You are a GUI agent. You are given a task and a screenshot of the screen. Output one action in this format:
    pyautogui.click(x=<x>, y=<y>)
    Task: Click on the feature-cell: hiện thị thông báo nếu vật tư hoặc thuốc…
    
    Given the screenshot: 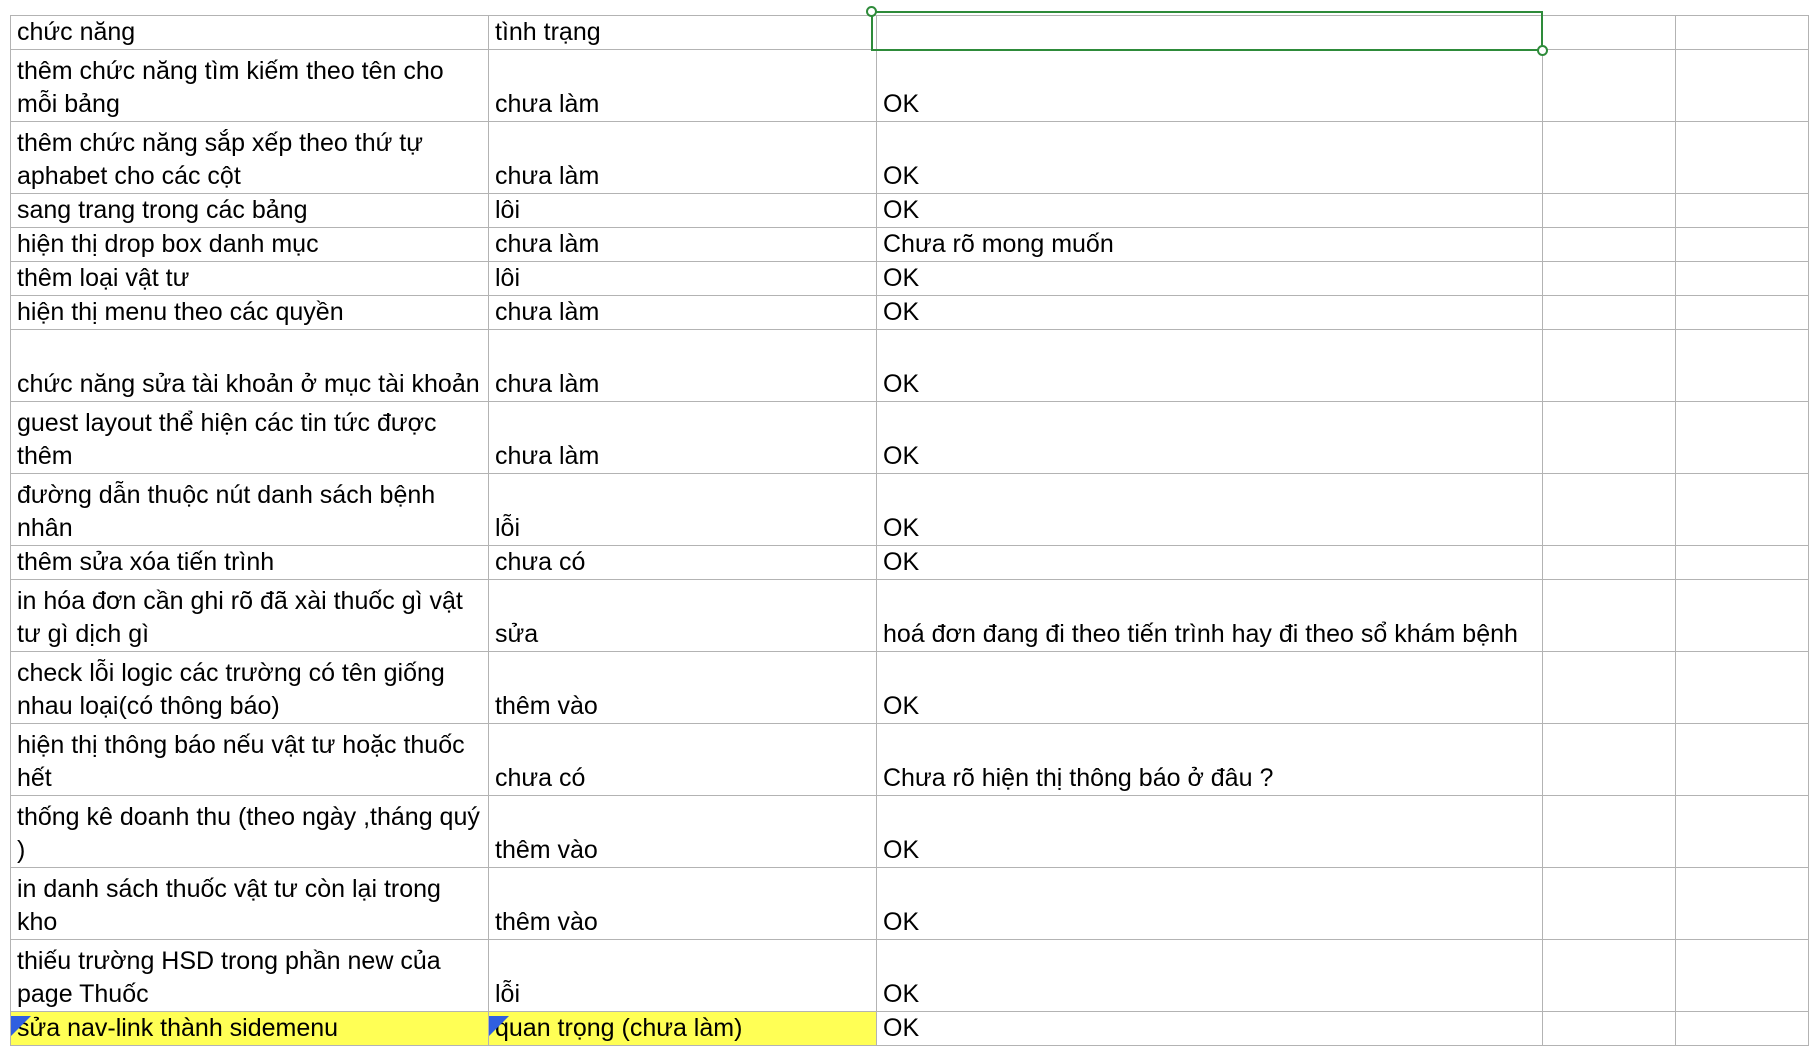 What is the action you would take?
    pyautogui.click(x=249, y=759)
    